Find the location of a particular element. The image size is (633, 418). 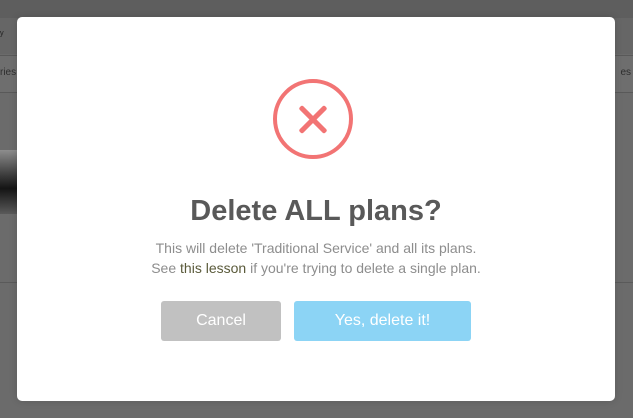

dialog-message-prefix: See is located at coordinates (166, 268).